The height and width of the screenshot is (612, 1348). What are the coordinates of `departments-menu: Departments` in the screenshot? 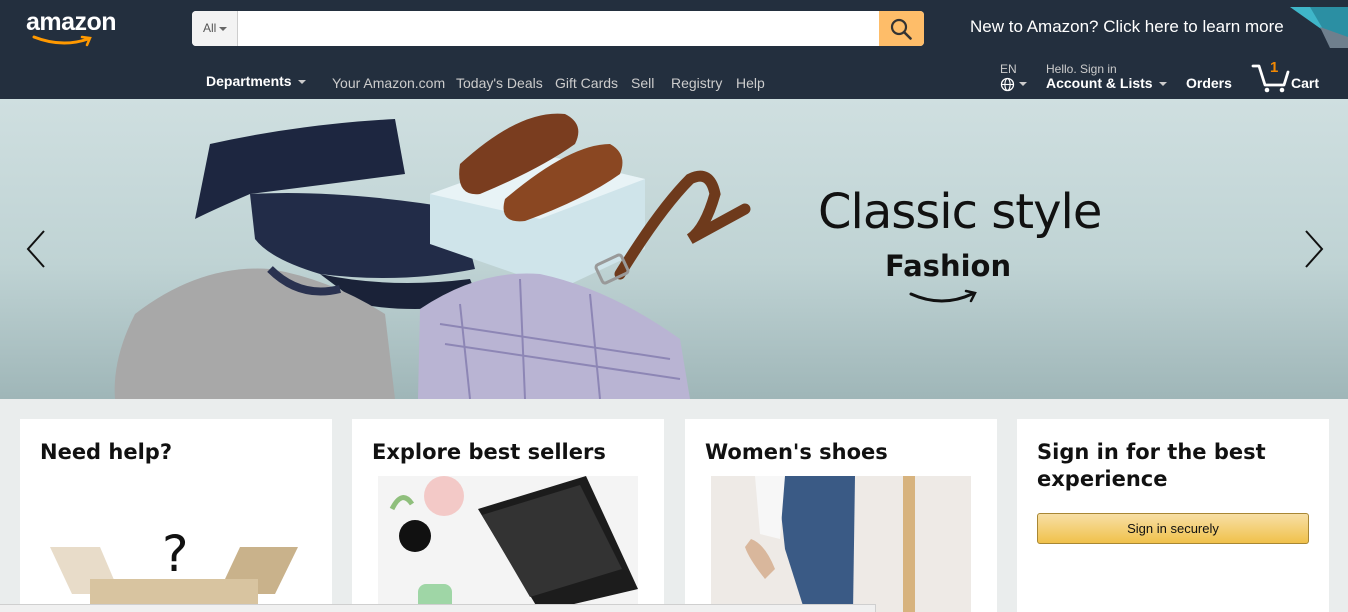 It's located at (256, 81).